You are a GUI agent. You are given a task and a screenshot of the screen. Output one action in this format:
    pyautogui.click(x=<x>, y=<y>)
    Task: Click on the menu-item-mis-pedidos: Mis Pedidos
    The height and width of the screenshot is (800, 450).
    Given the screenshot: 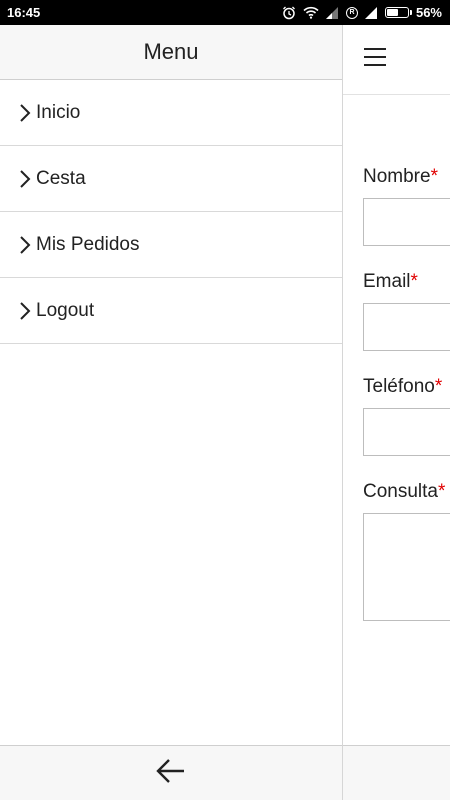 What is the action you would take?
    pyautogui.click(x=171, y=245)
    